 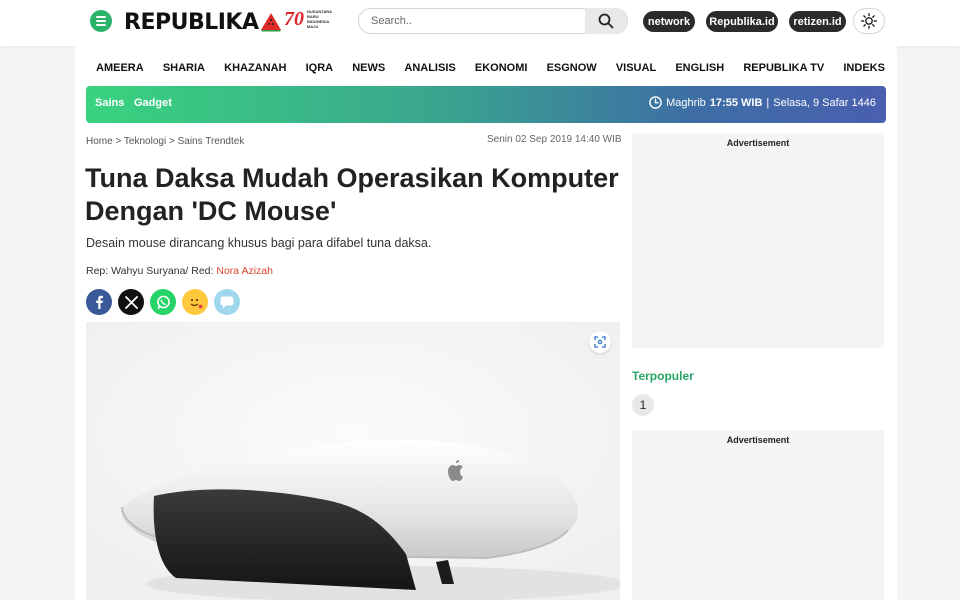 What do you see at coordinates (255, 68) in the screenshot?
I see `nav-item-khazanah: KHAZANAH` at bounding box center [255, 68].